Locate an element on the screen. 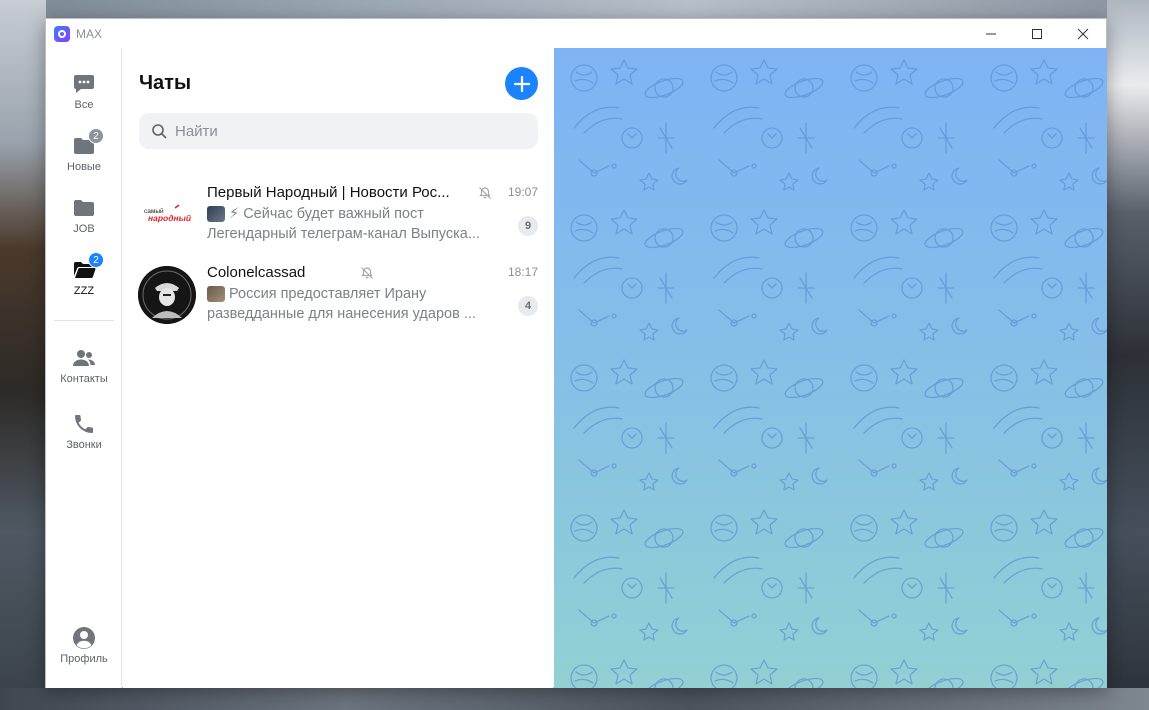  plus-icon is located at coordinates (521, 83).